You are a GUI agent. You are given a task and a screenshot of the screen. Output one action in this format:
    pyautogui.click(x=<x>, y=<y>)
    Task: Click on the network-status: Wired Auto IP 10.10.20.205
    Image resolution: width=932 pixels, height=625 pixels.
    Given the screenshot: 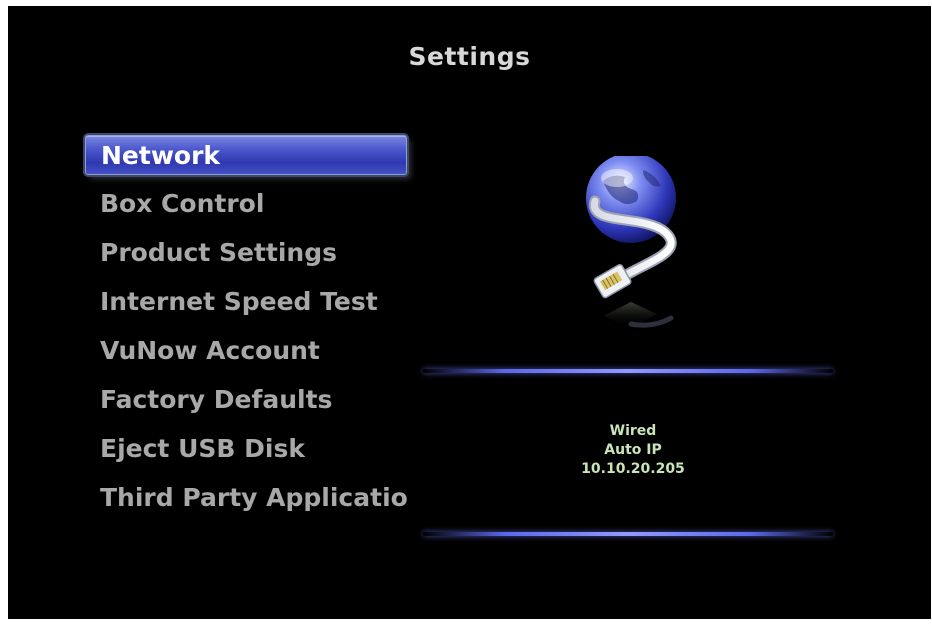 What is the action you would take?
    pyautogui.click(x=633, y=450)
    